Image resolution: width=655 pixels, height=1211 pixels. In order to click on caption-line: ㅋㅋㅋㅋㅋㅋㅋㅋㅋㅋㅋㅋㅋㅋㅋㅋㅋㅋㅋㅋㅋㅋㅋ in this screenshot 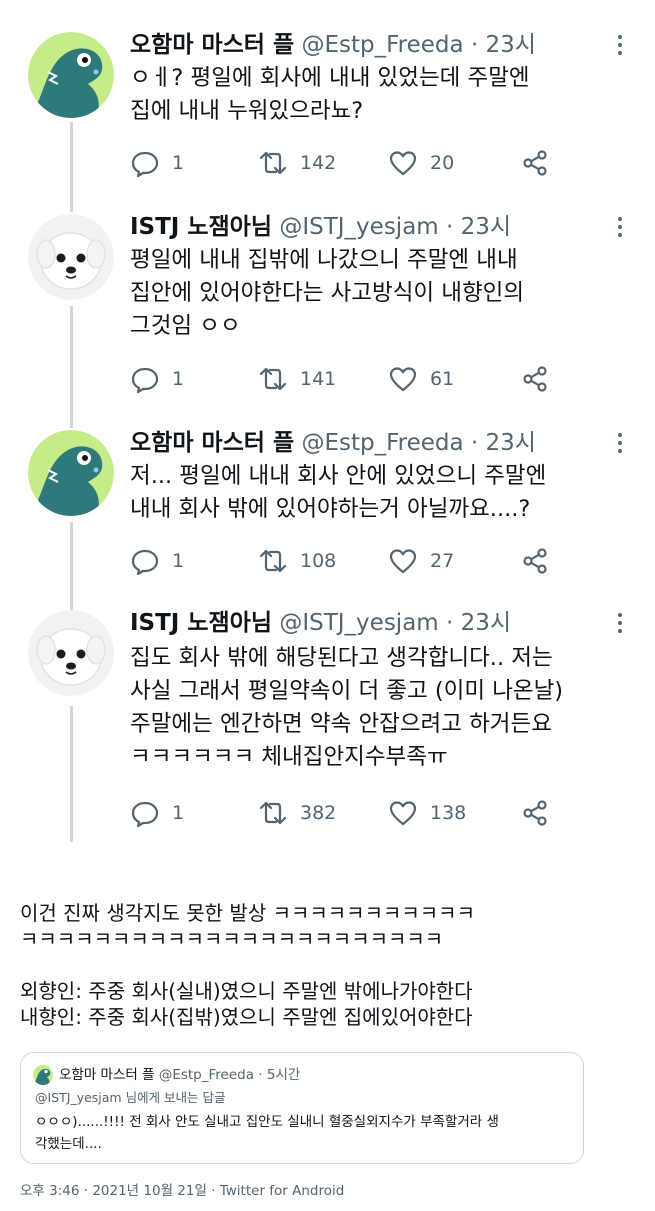, I will do `click(232, 939)`.